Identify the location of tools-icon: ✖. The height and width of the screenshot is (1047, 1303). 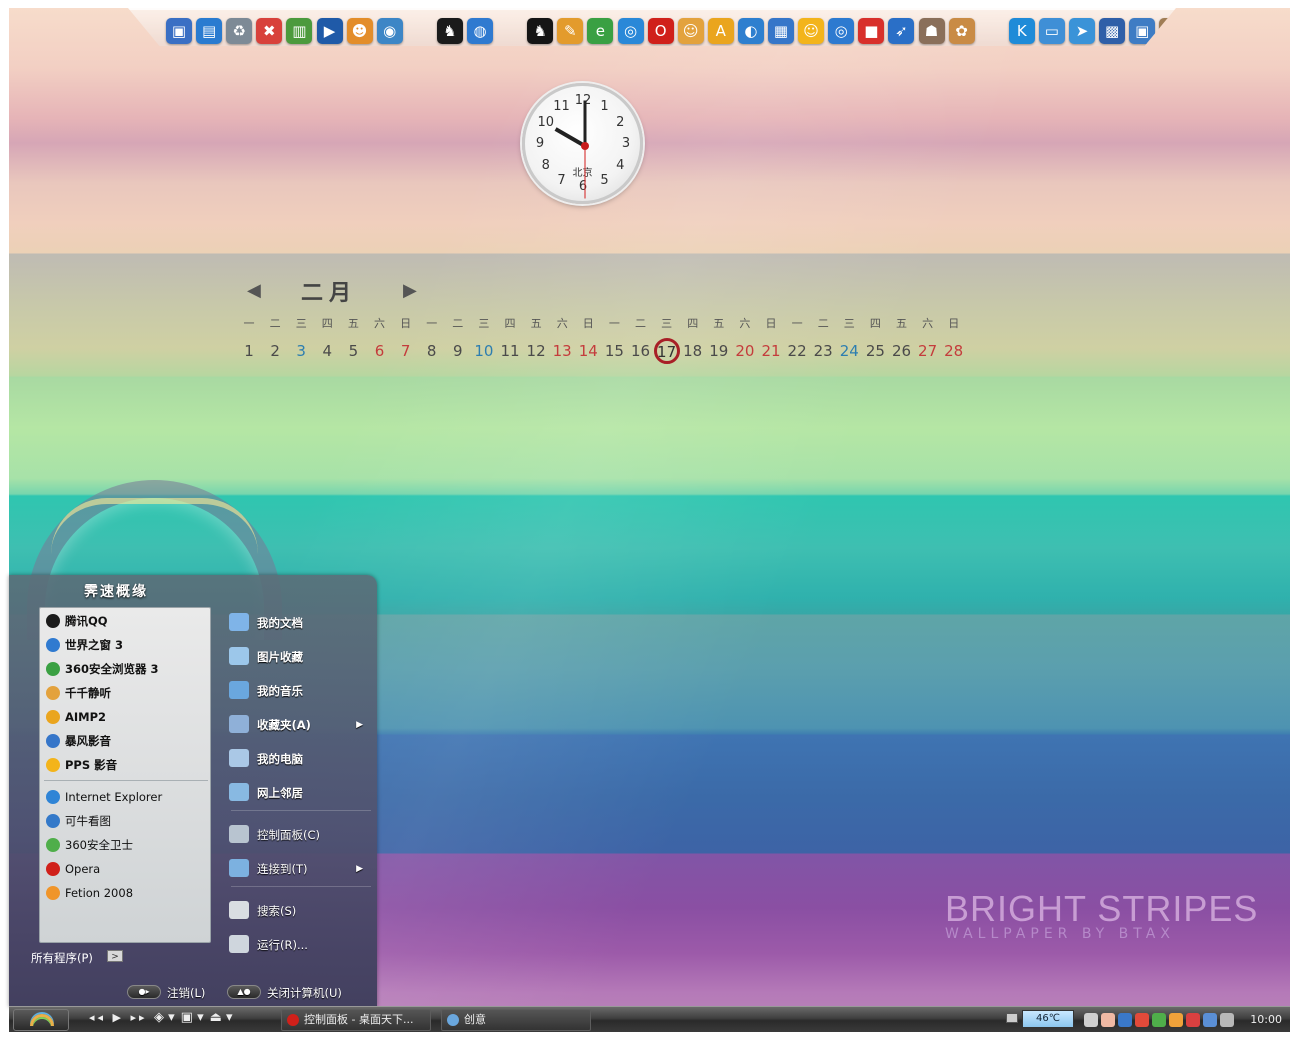
(269, 31).